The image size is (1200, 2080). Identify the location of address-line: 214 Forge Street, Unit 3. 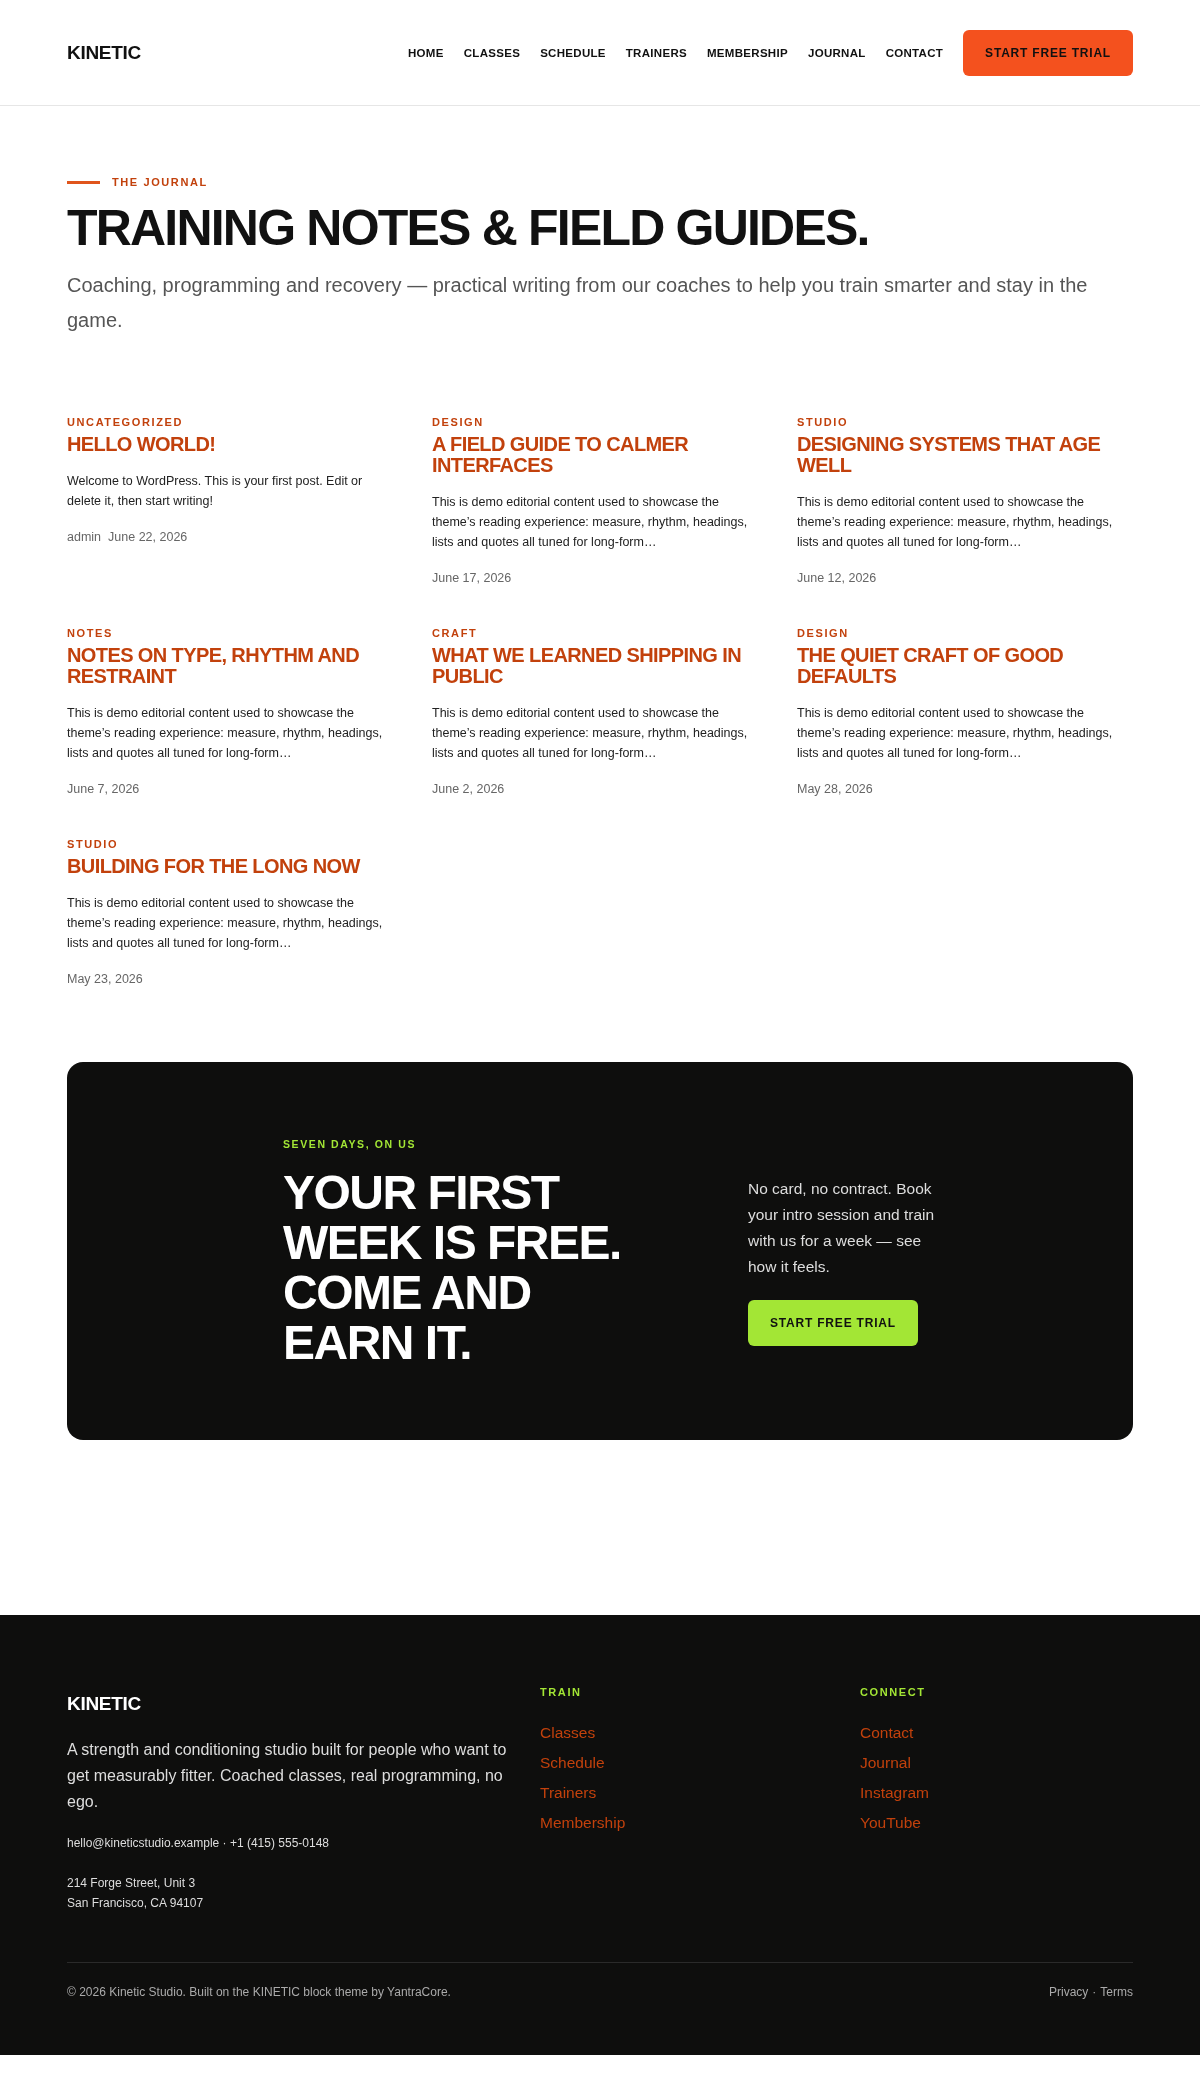
(132, 1883).